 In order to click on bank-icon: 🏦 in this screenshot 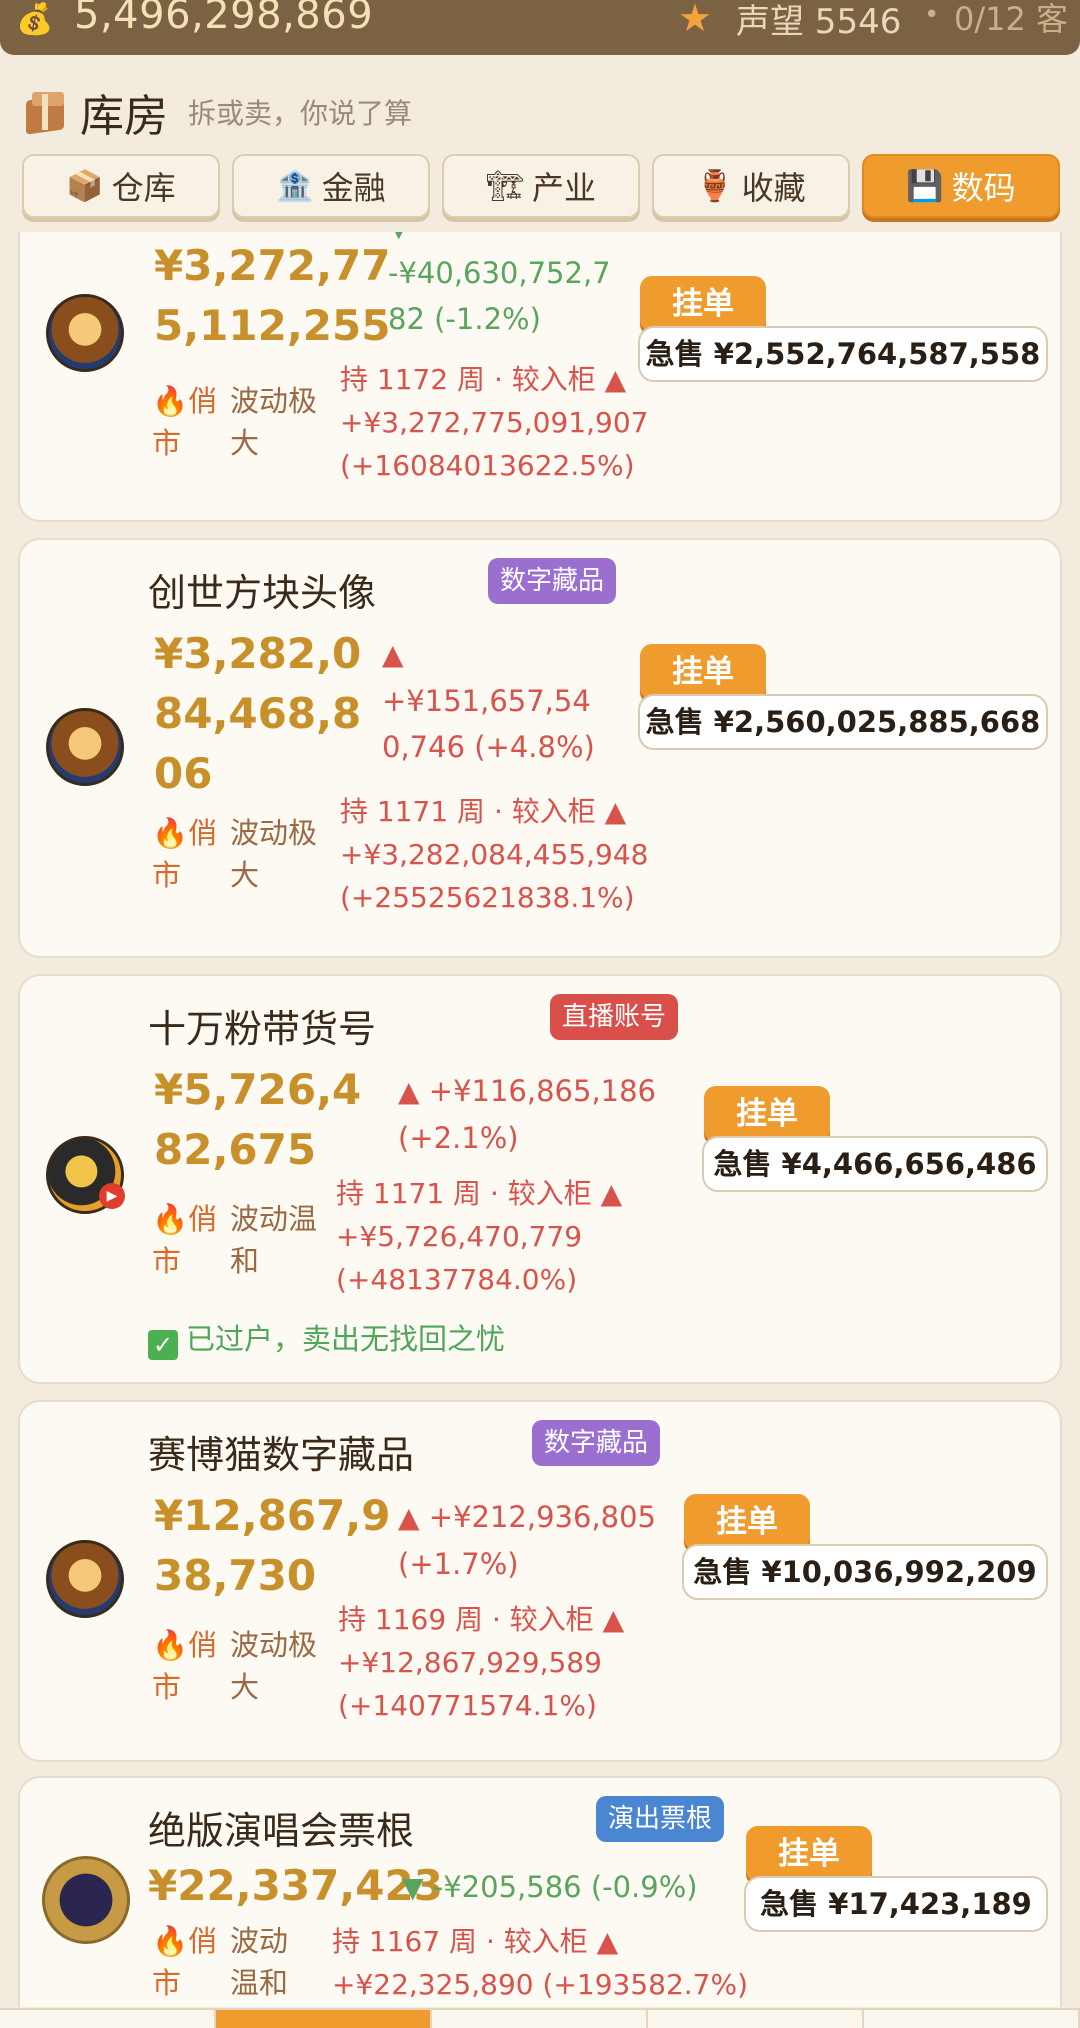, I will do `click(295, 186)`.